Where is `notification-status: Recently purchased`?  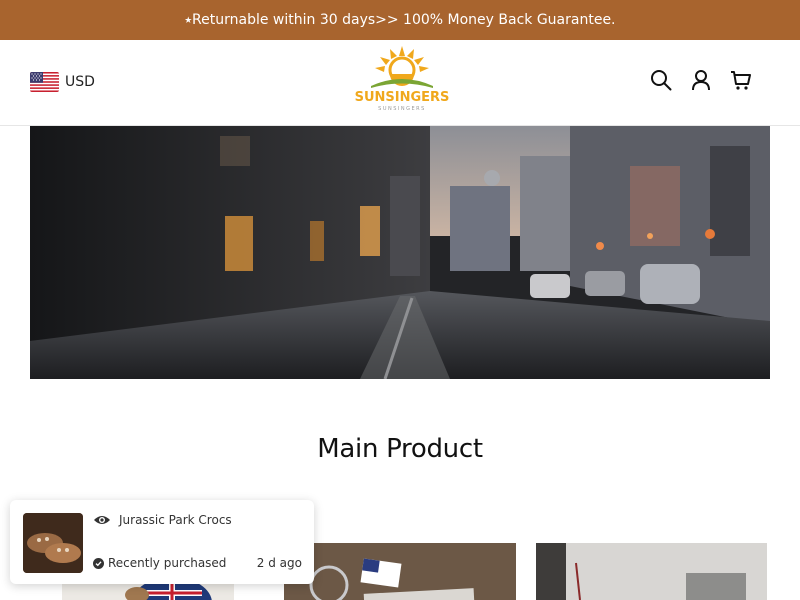 notification-status: Recently purchased is located at coordinates (159, 563).